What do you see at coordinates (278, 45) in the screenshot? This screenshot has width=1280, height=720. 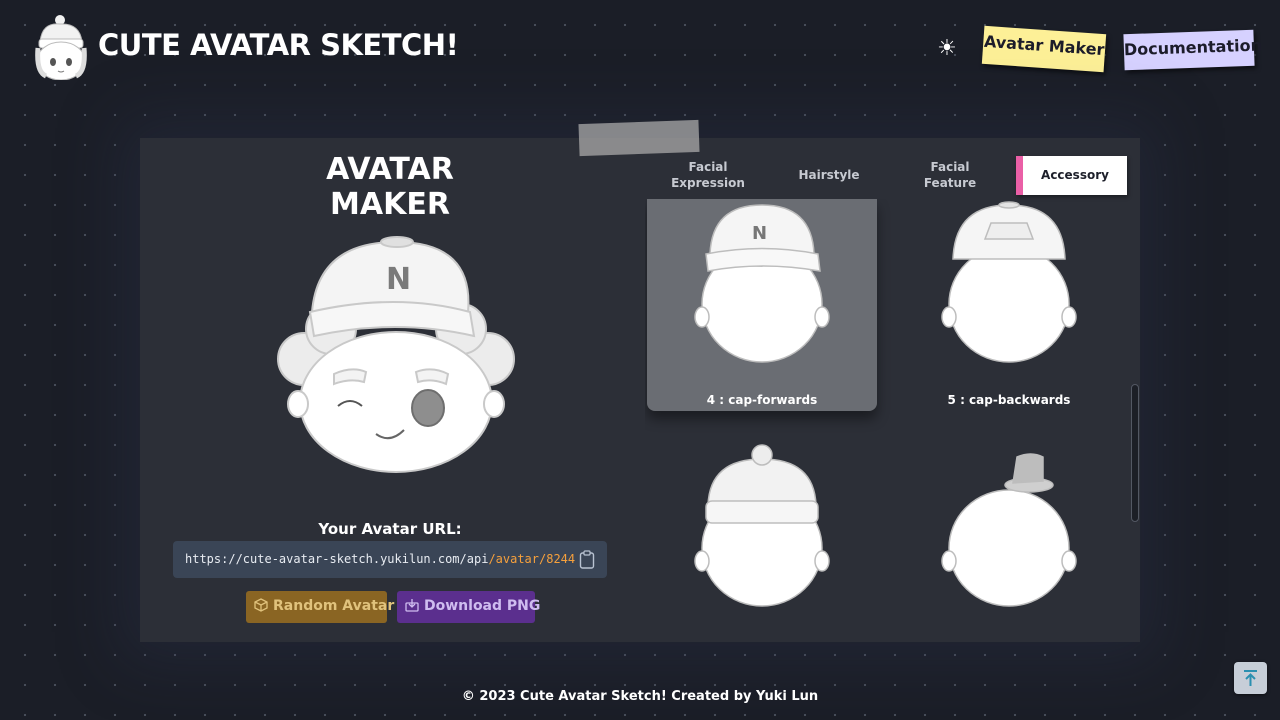 I see `site-title: CUTE AVATAR SKETCH!` at bounding box center [278, 45].